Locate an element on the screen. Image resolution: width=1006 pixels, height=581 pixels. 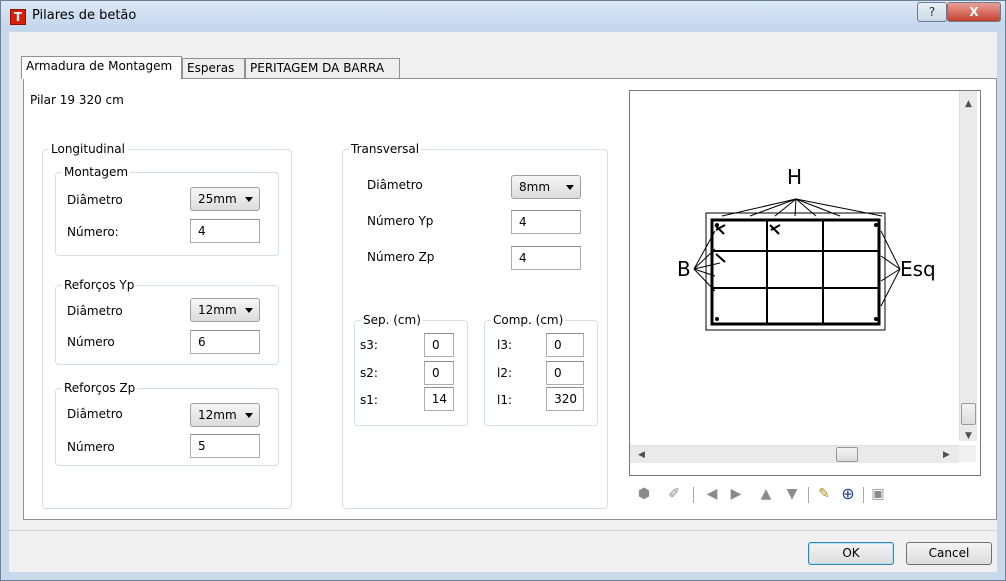
reforcos-zp-diametro-label: Diâmetro is located at coordinates (95, 414).